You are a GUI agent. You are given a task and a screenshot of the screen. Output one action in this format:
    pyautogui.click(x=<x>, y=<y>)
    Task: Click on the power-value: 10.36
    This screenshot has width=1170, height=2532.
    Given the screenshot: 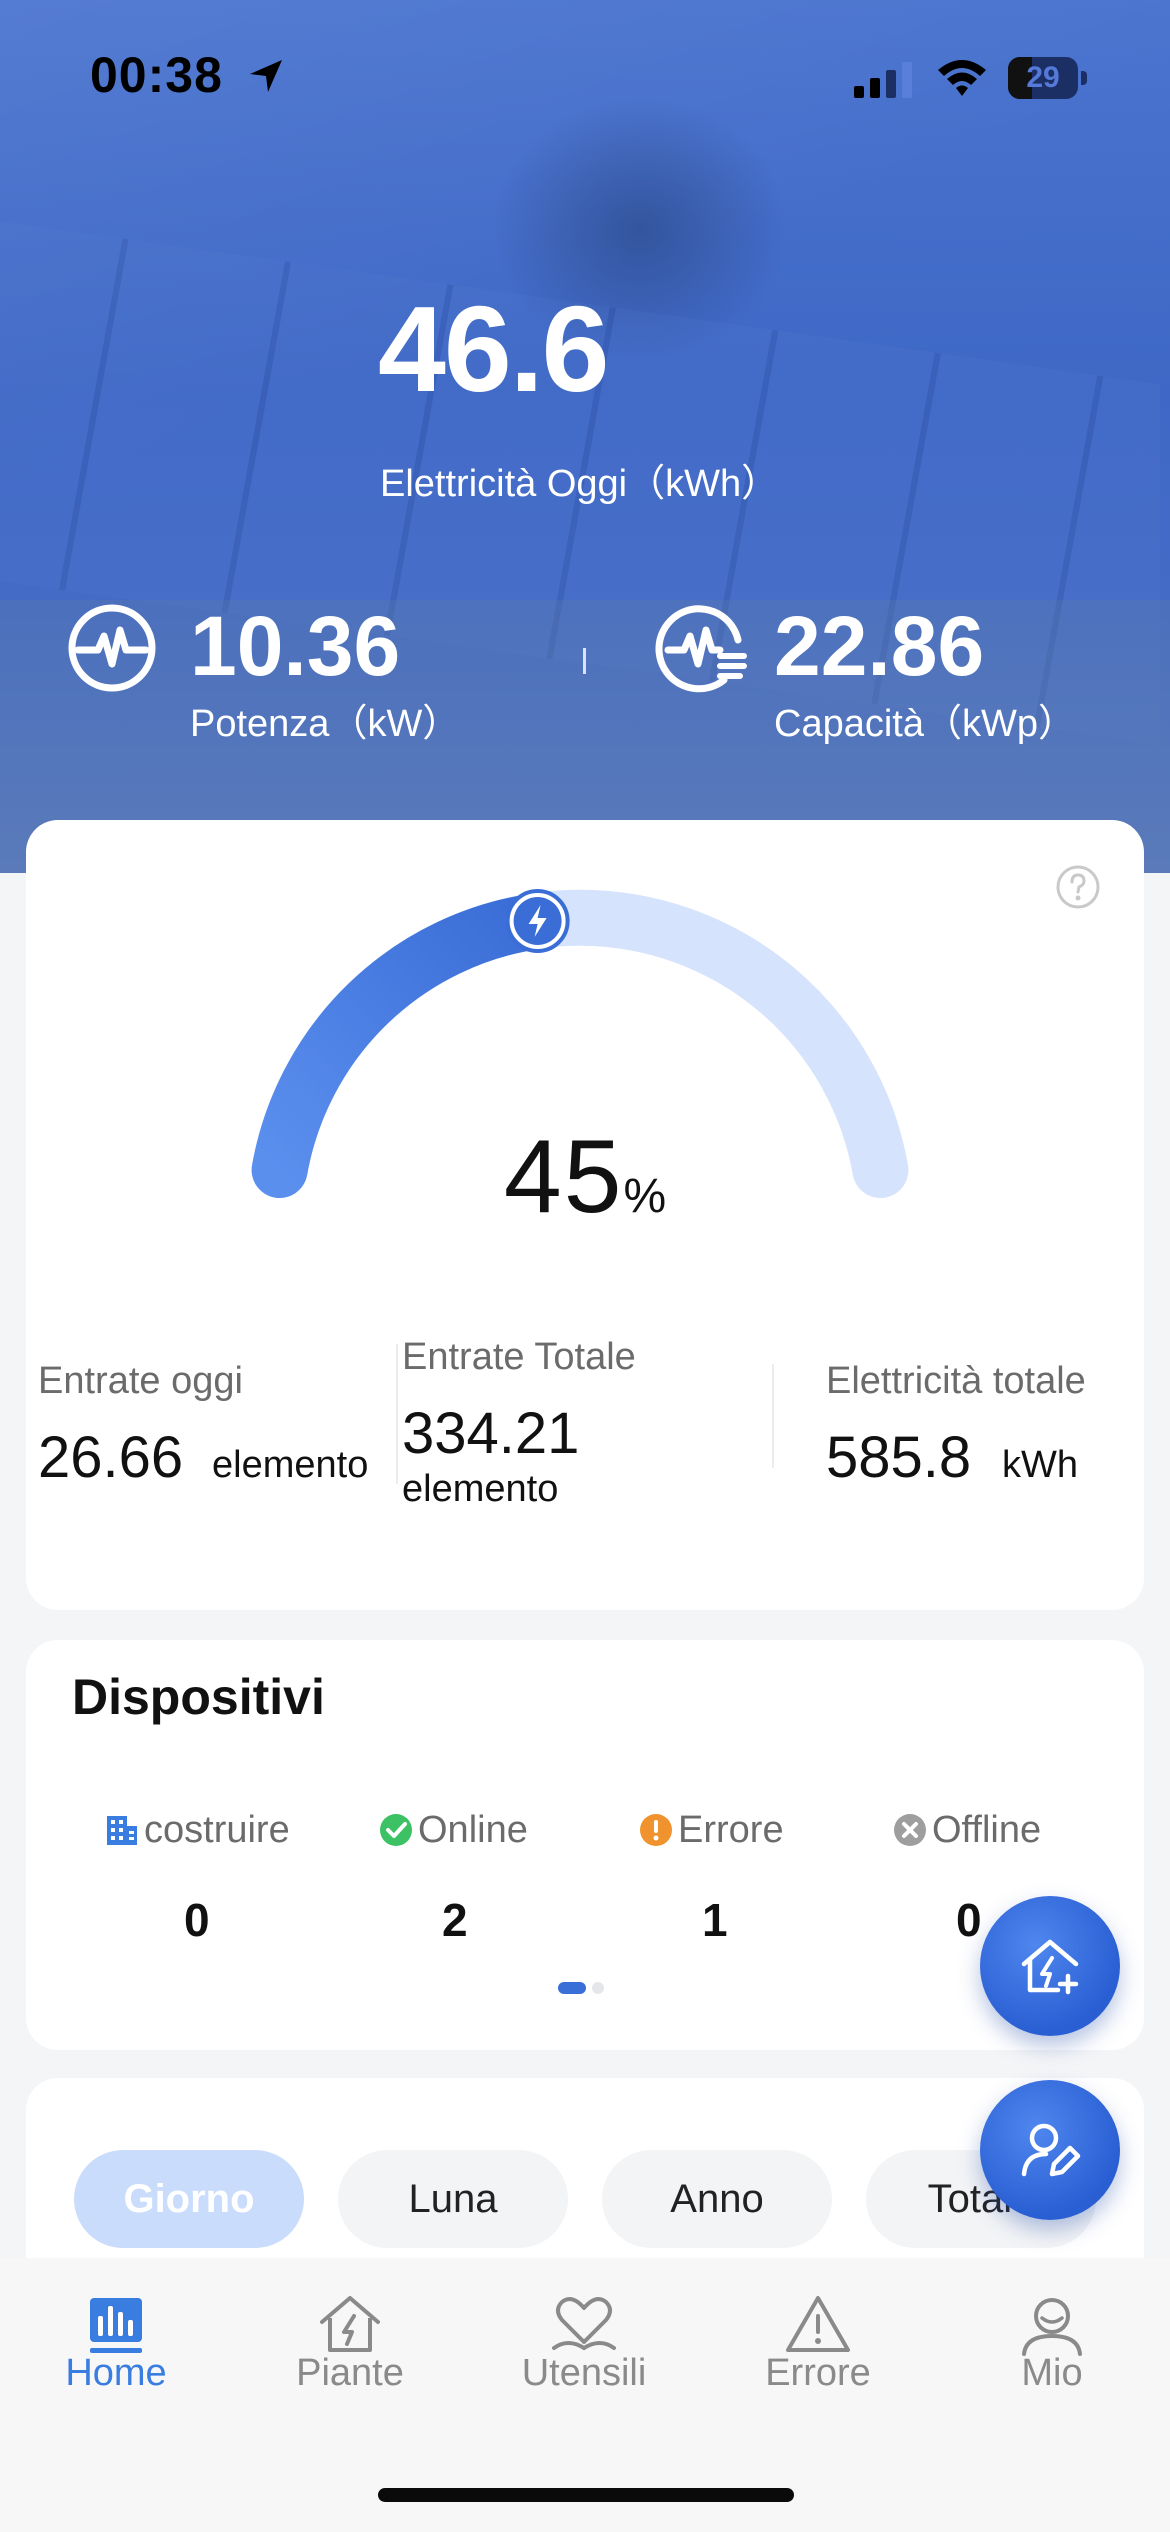 What is the action you would take?
    pyautogui.click(x=295, y=646)
    